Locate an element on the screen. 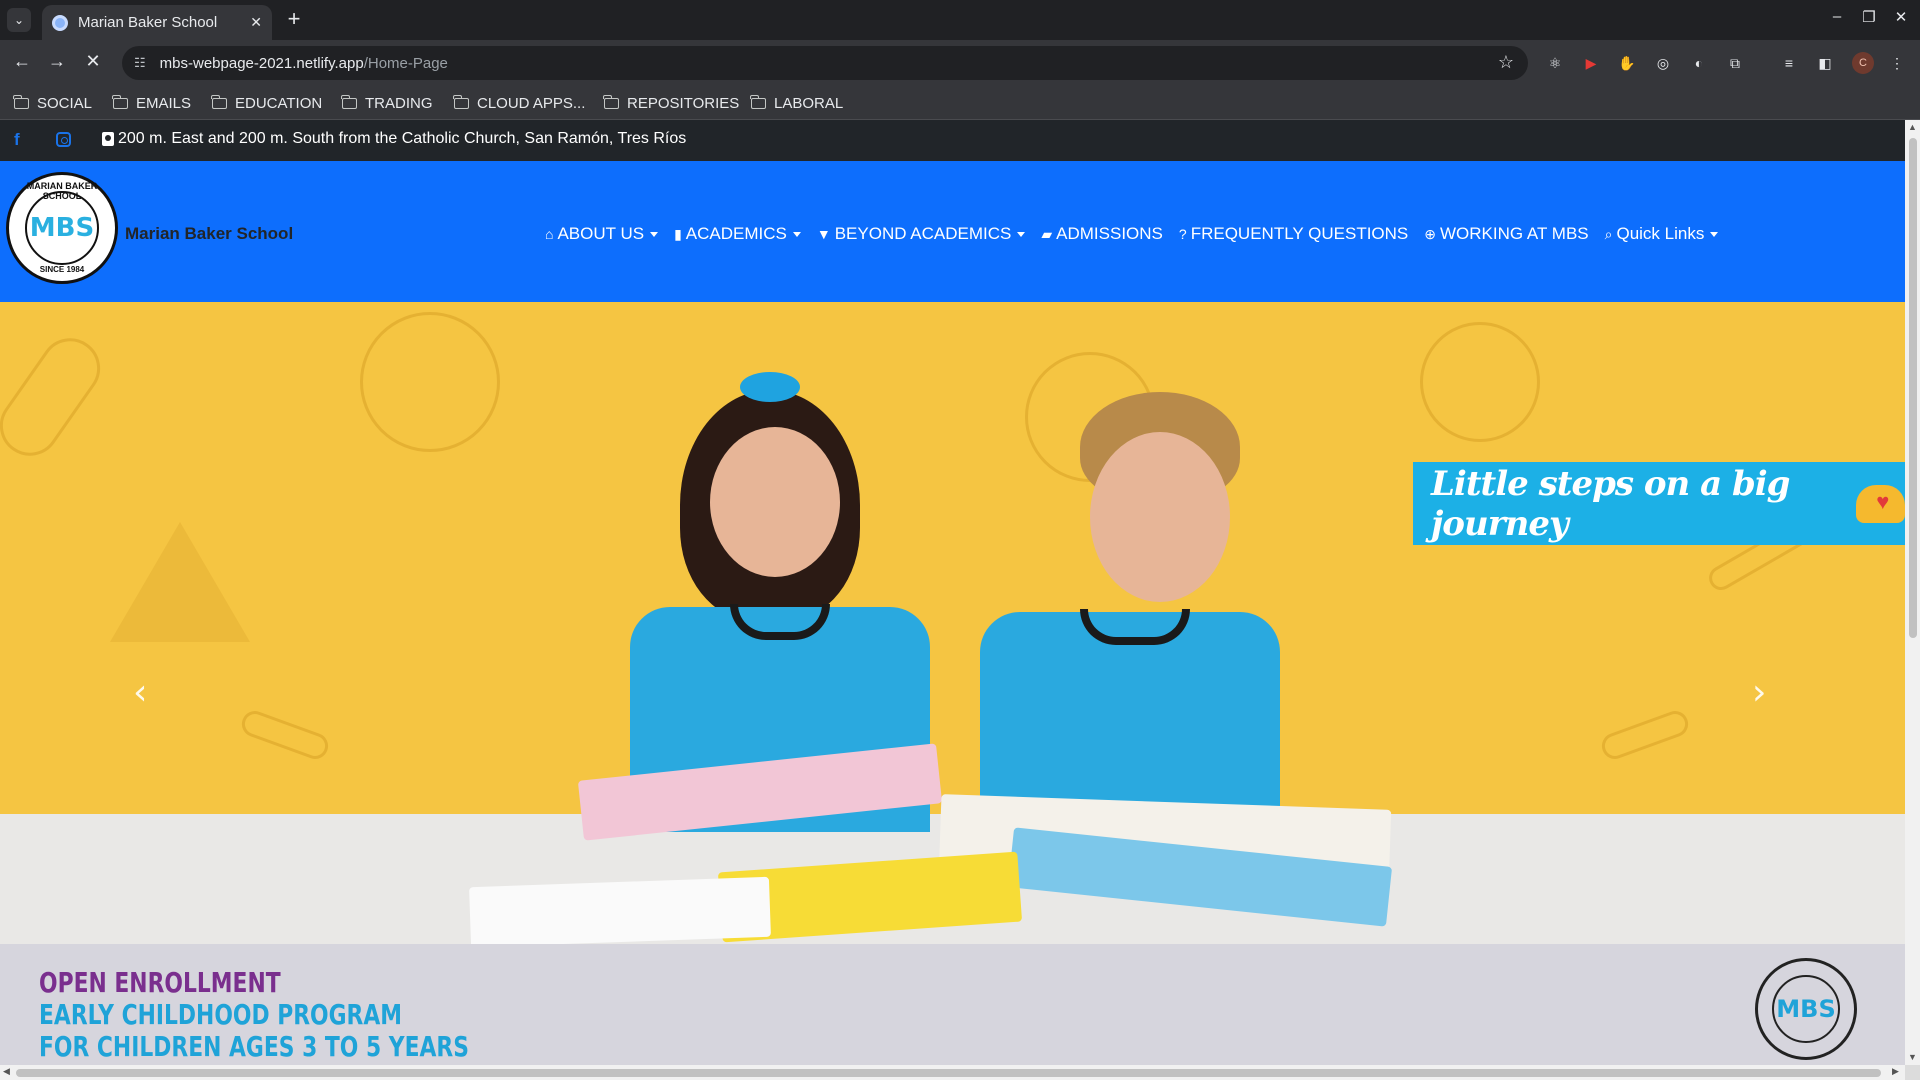  search-plus-icon: ⊕ is located at coordinates (1430, 233).